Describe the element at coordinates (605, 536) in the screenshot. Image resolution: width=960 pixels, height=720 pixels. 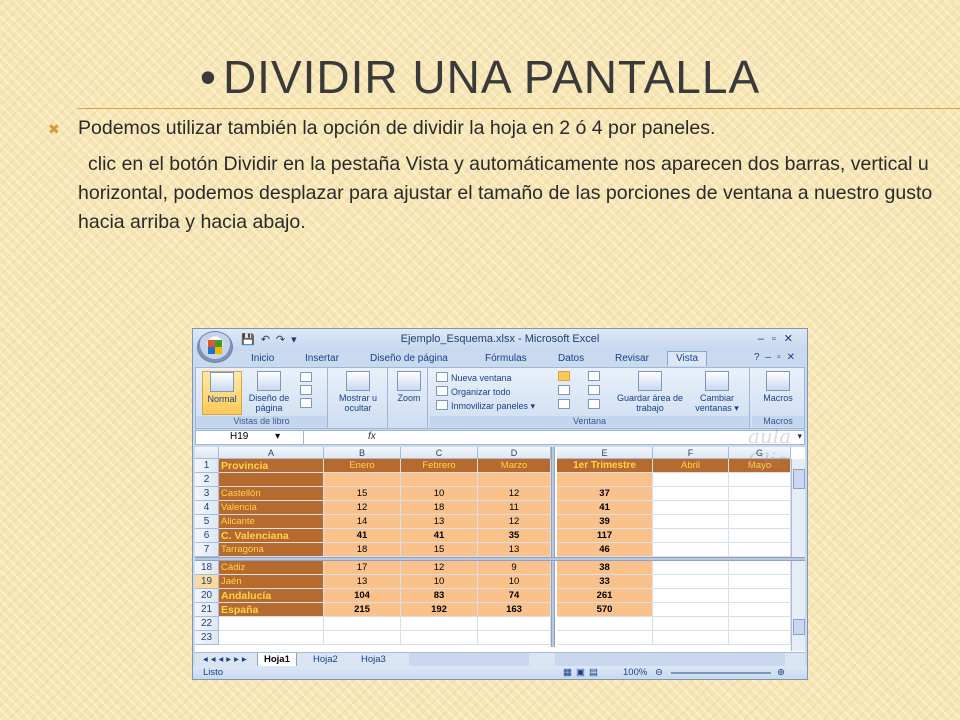
I see `cell: 117` at that location.